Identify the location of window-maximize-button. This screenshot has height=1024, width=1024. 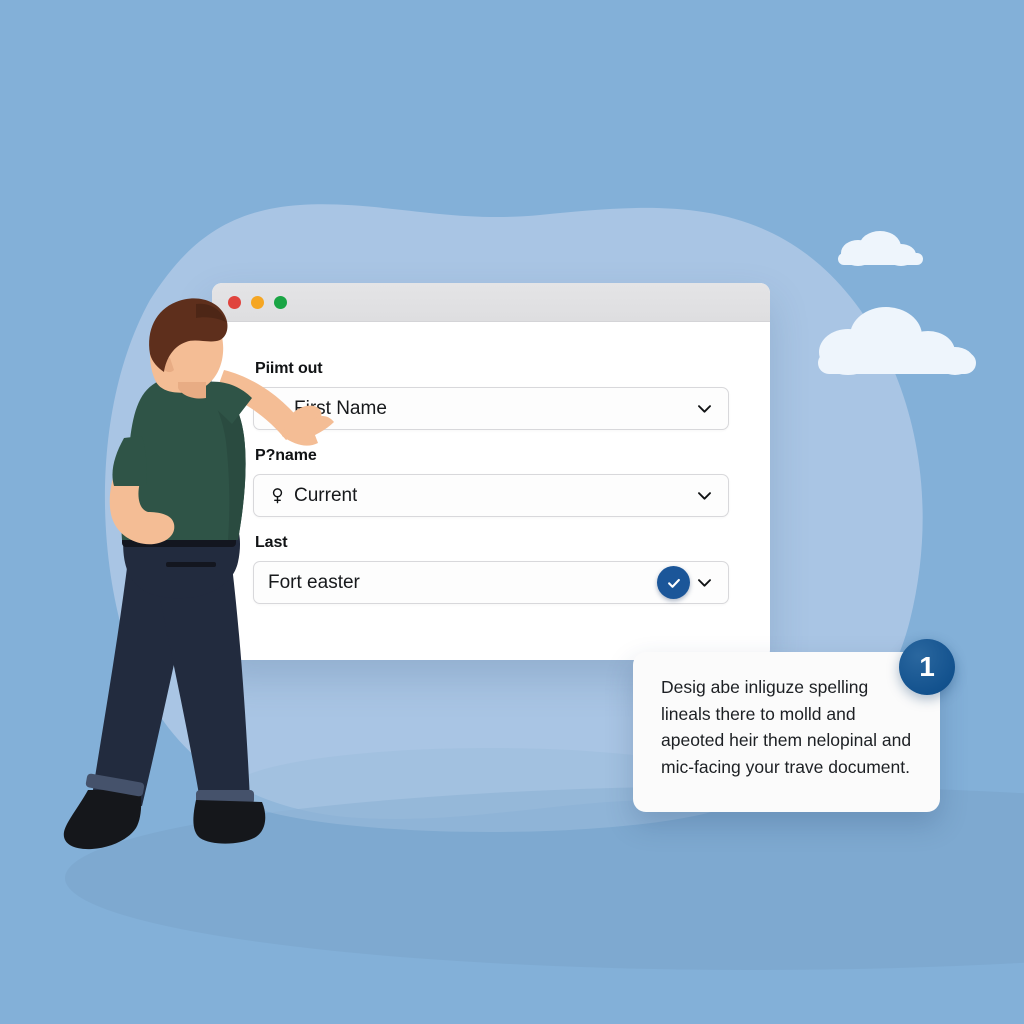
(280, 302).